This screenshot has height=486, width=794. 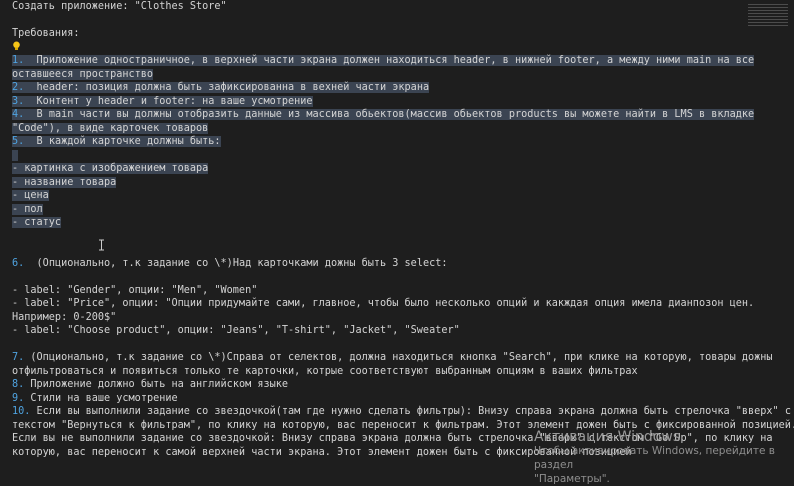 I want to click on editor-line: - статус, so click(x=397, y=223).